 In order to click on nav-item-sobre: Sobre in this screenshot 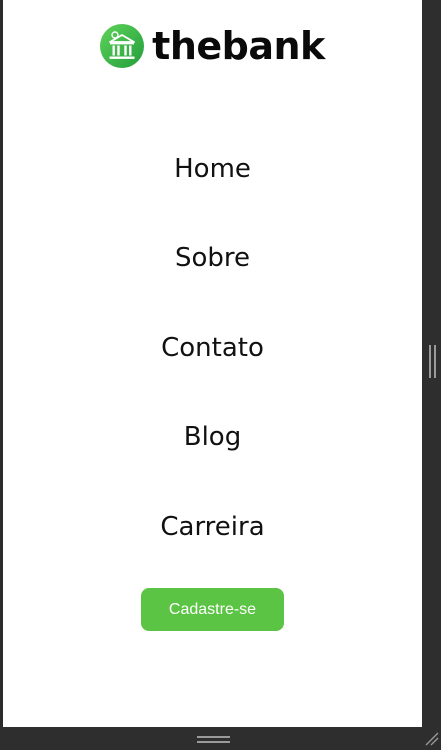, I will do `click(212, 258)`.